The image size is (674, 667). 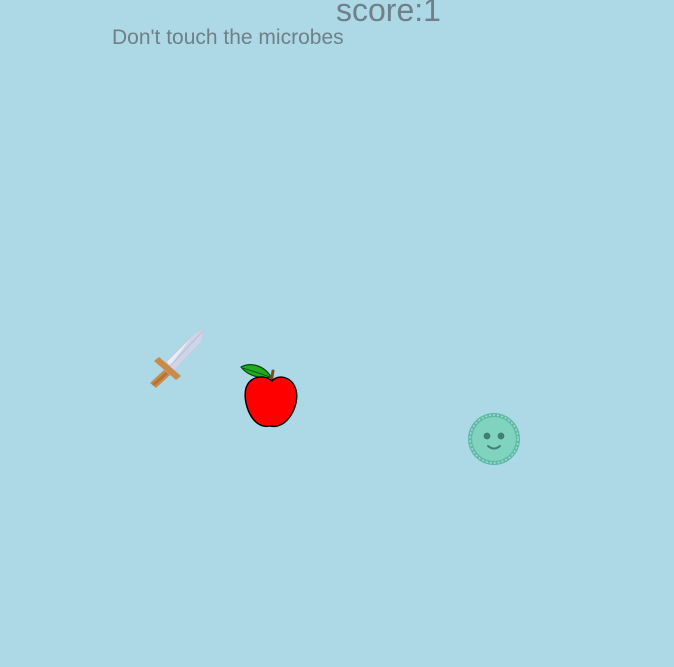 What do you see at coordinates (388, 14) in the screenshot?
I see `score-label: score:1` at bounding box center [388, 14].